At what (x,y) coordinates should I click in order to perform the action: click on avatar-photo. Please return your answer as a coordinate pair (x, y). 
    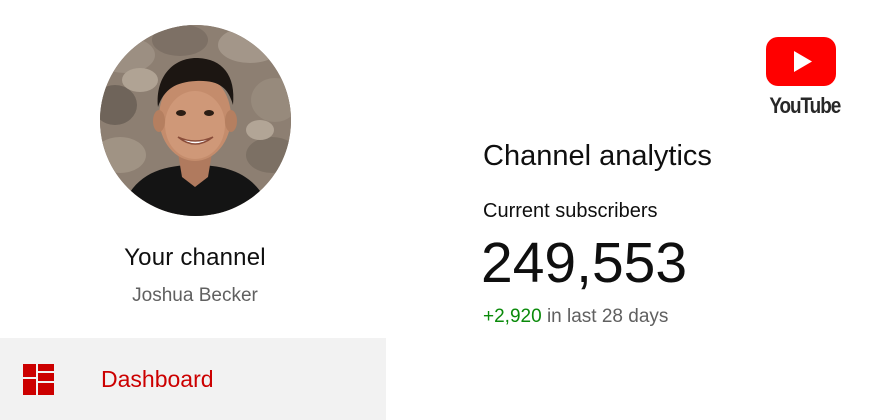
    Looking at the image, I should click on (195, 120).